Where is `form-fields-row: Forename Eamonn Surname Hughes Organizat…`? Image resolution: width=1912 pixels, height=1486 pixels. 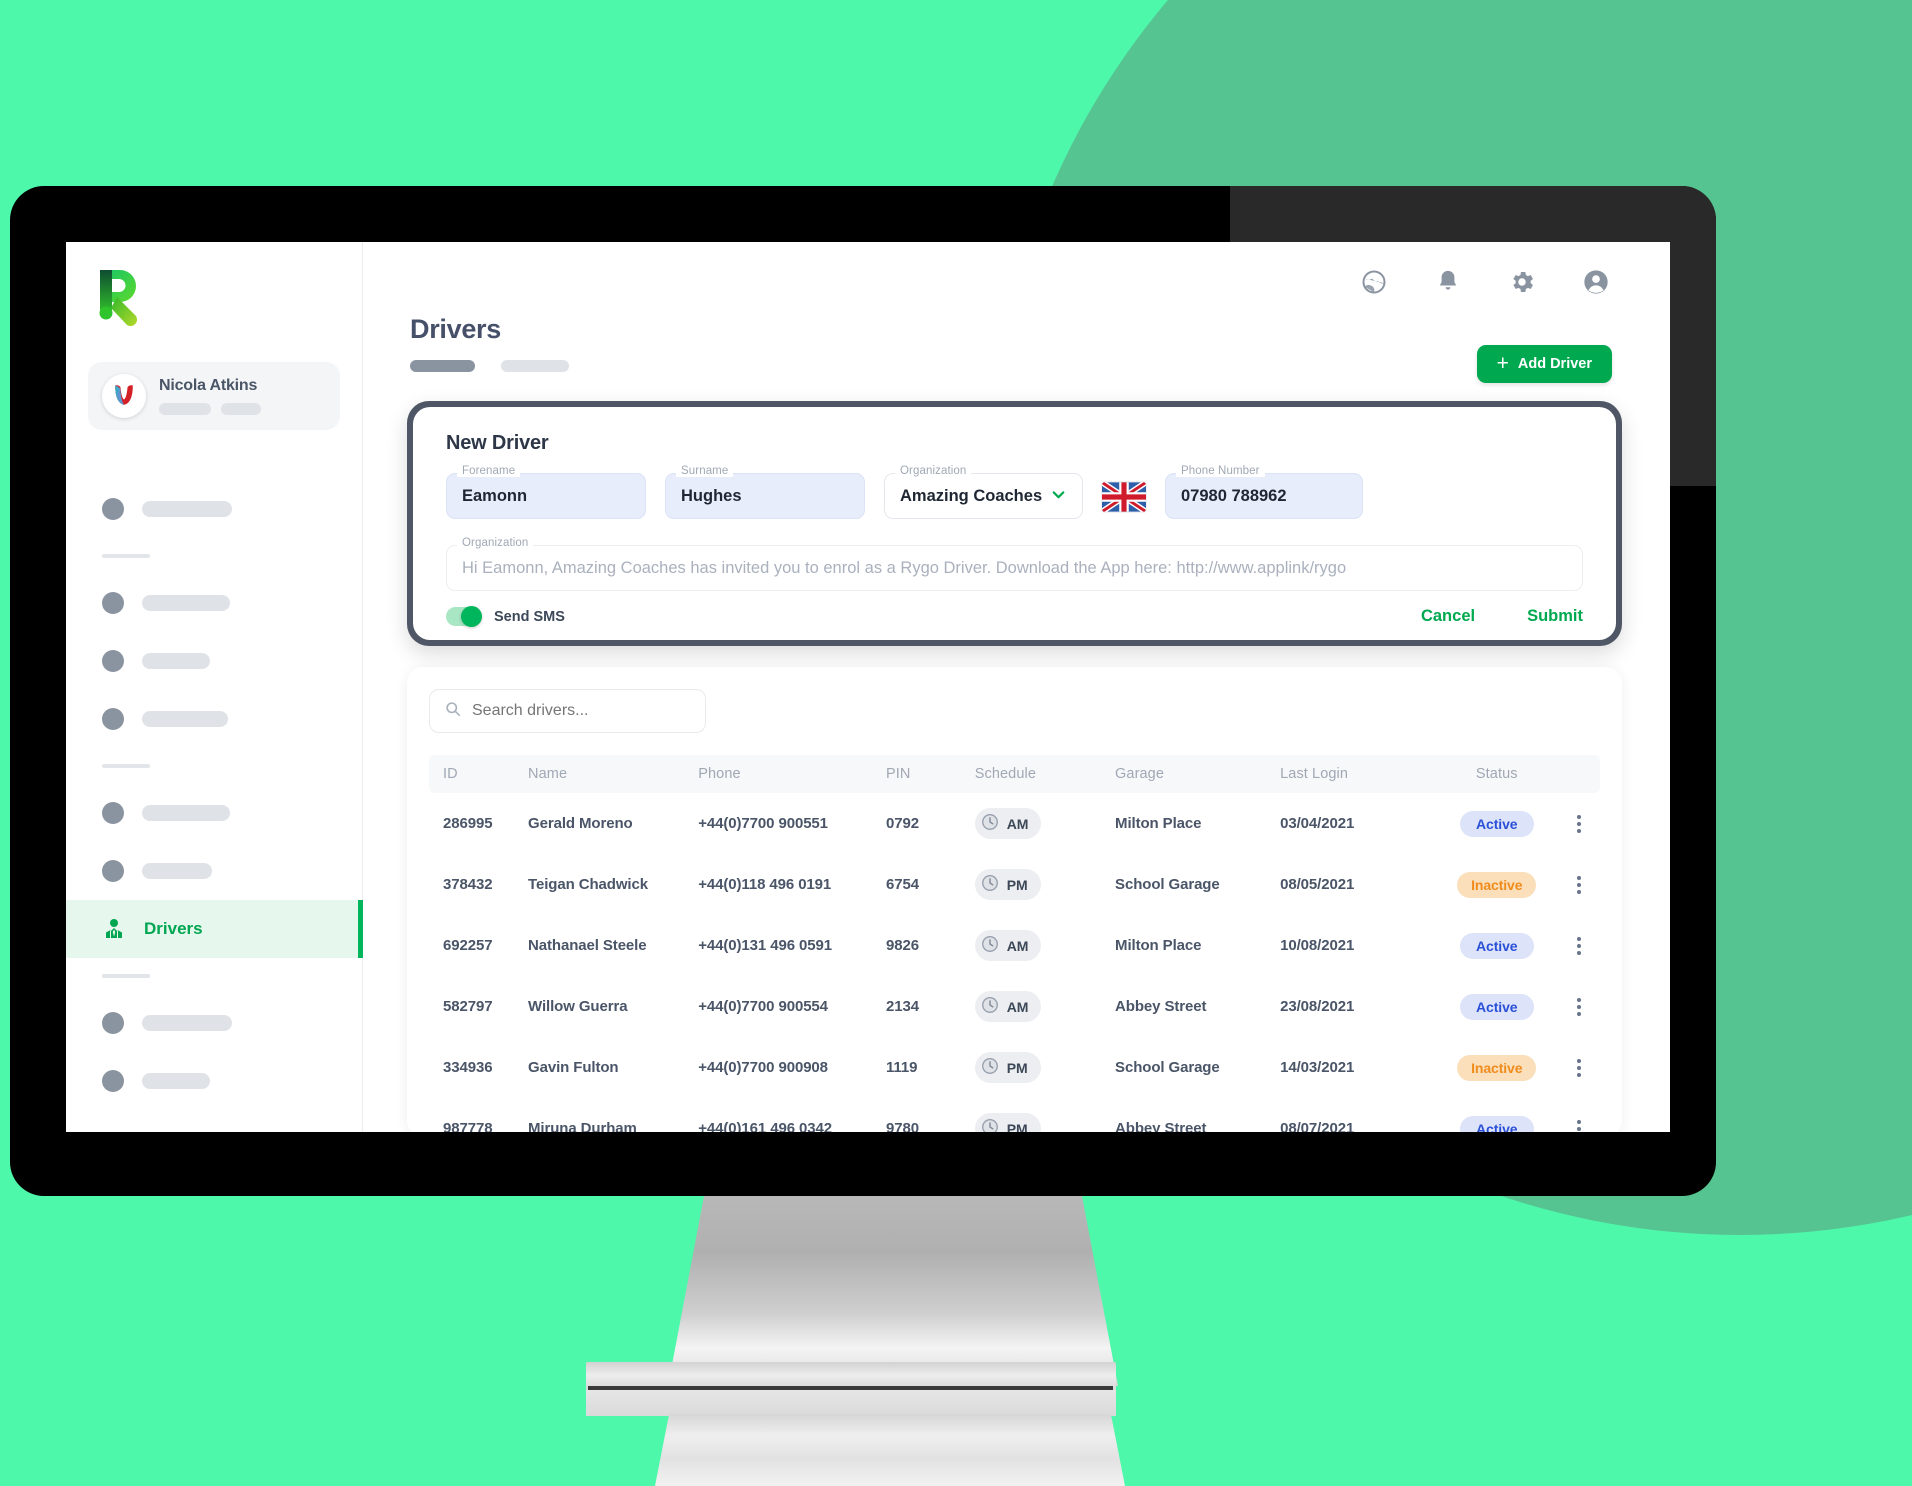
form-fields-row: Forename Eamonn Surname Hughes Organizat… is located at coordinates (1014, 492).